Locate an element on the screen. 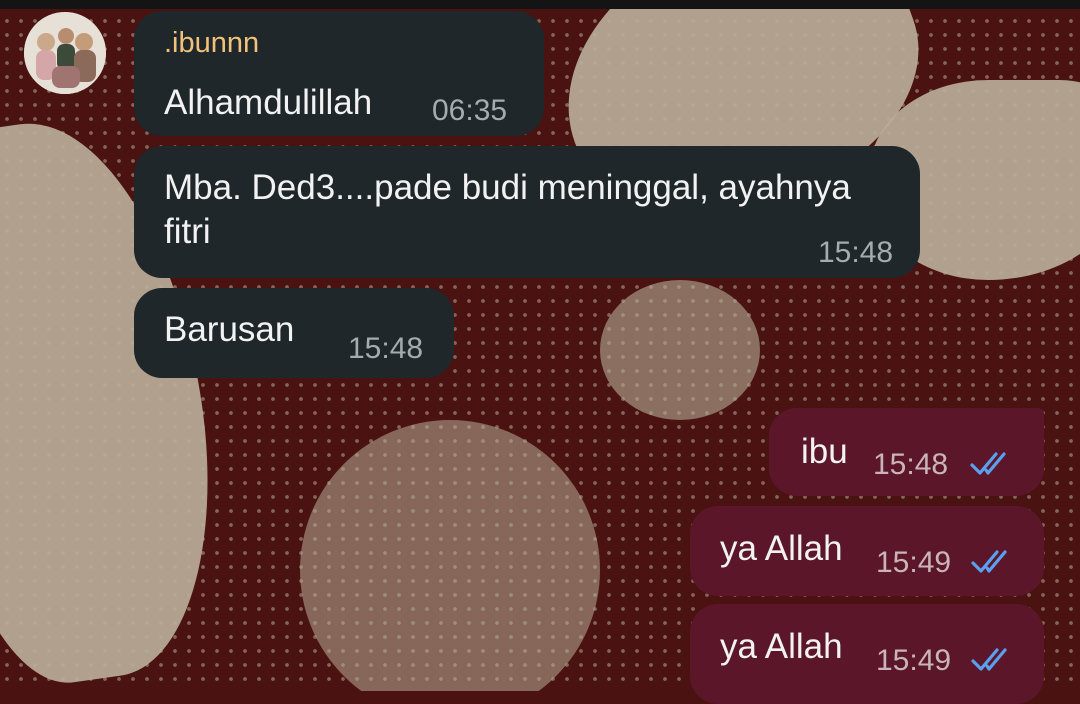  profile-photo-icon is located at coordinates (65, 53).